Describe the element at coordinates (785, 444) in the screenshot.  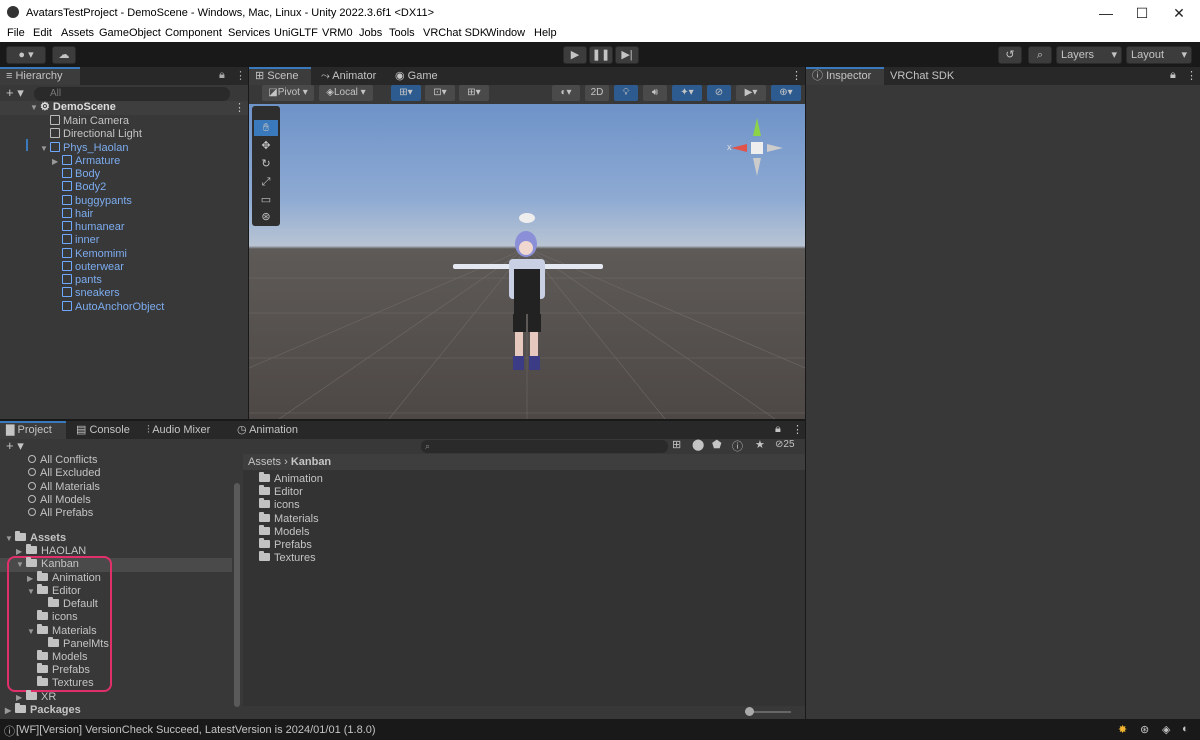
I see `hidden-count-badge: ⊘25` at that location.